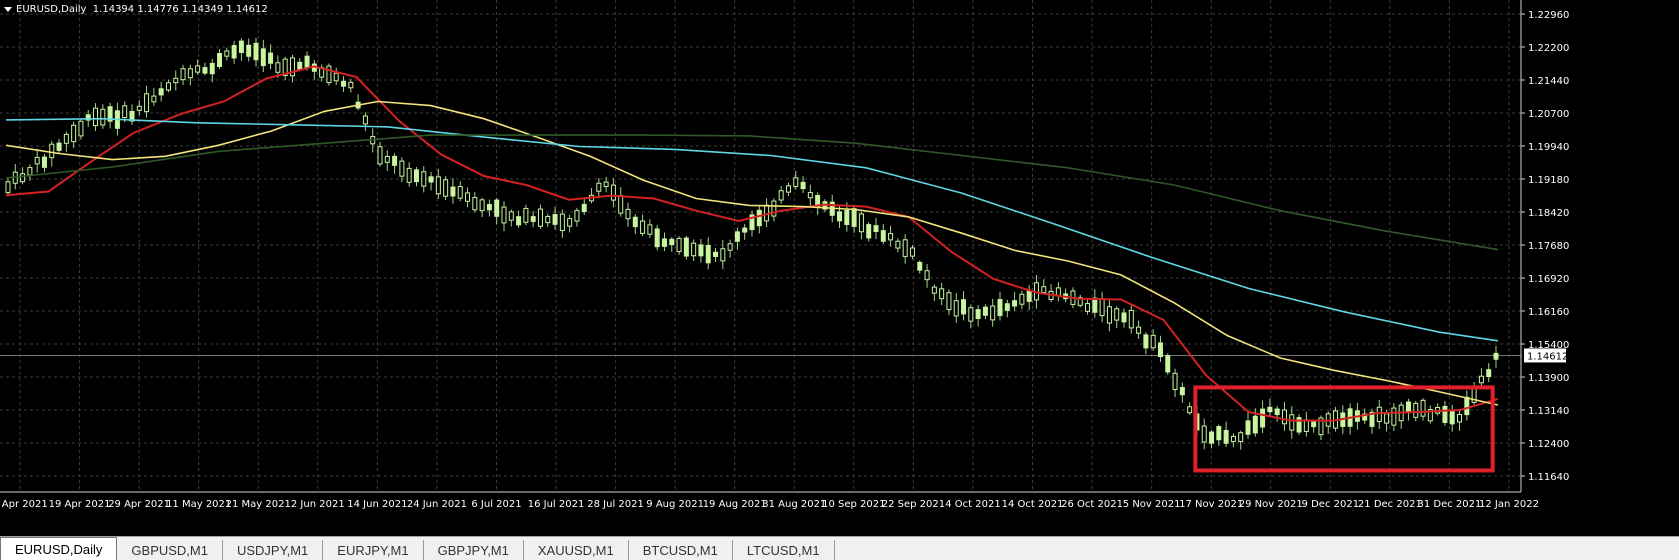  I want to click on price-tick-label: 1.22200, so click(1548, 48).